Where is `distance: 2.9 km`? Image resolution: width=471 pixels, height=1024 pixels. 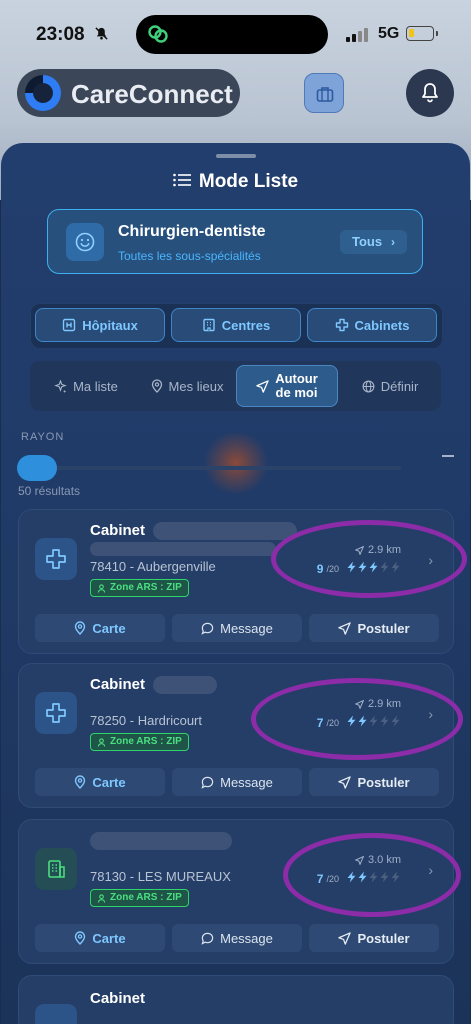
distance: 2.9 km is located at coordinates (377, 550).